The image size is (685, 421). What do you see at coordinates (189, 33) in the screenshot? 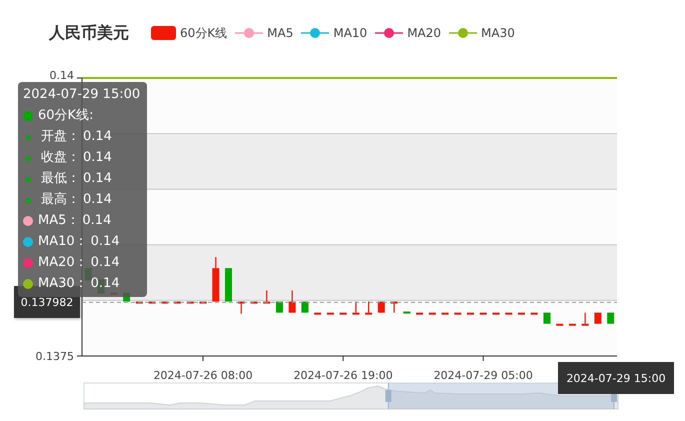
I see `legend-item: 60分K线` at bounding box center [189, 33].